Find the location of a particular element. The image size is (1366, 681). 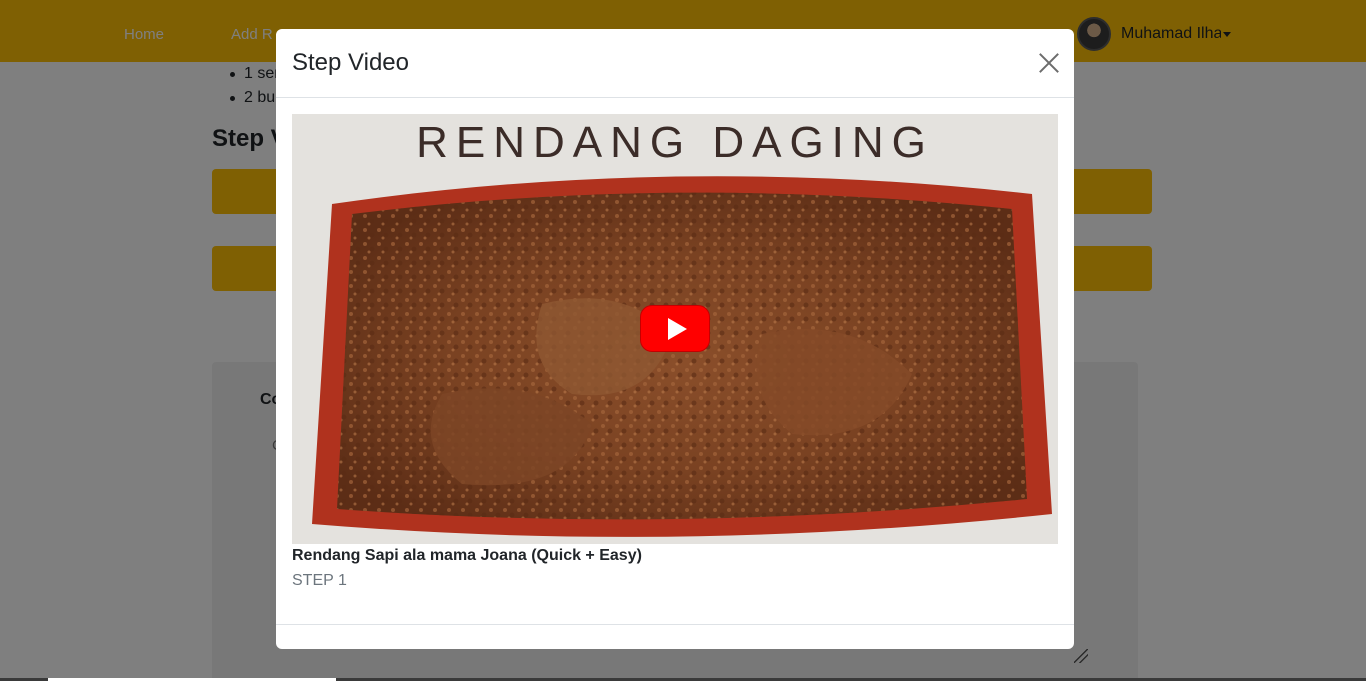

step-label: STEP 1 is located at coordinates (319, 580).